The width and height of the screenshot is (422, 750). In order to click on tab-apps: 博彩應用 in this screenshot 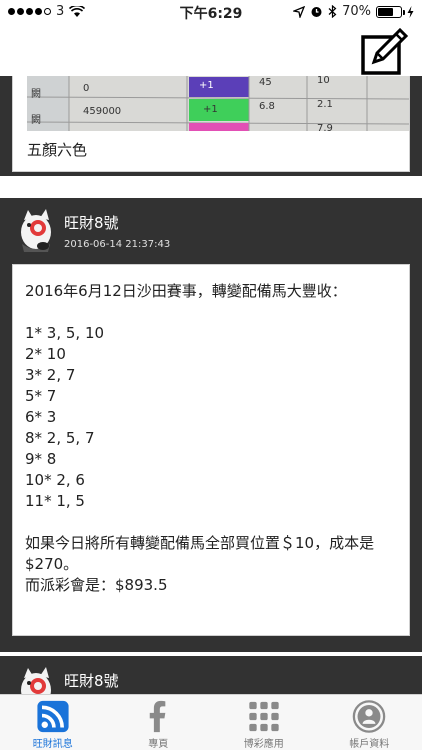, I will do `click(264, 722)`.